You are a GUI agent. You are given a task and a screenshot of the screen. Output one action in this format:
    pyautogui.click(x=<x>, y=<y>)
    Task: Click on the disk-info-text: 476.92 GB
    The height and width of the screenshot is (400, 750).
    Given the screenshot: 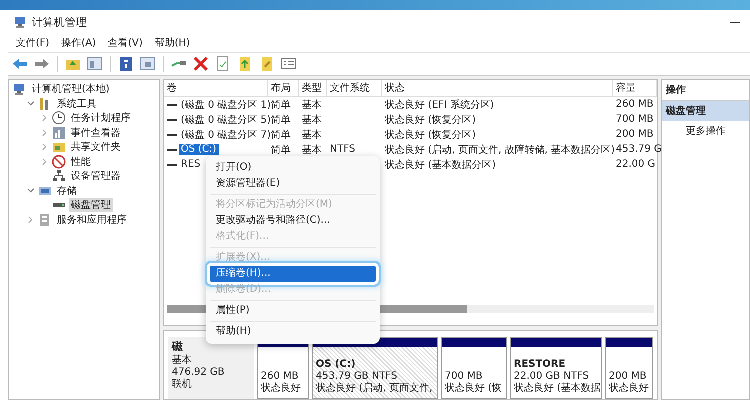 What is the action you would take?
    pyautogui.click(x=199, y=372)
    